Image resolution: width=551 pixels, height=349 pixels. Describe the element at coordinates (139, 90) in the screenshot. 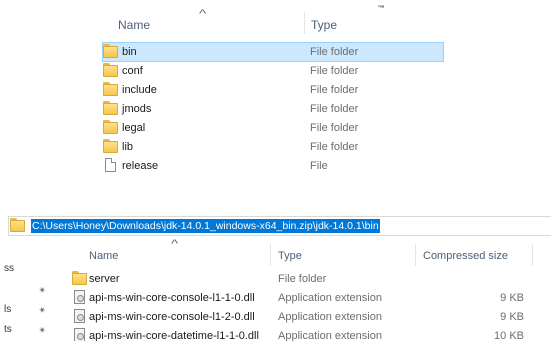

I see `file-name: include` at that location.